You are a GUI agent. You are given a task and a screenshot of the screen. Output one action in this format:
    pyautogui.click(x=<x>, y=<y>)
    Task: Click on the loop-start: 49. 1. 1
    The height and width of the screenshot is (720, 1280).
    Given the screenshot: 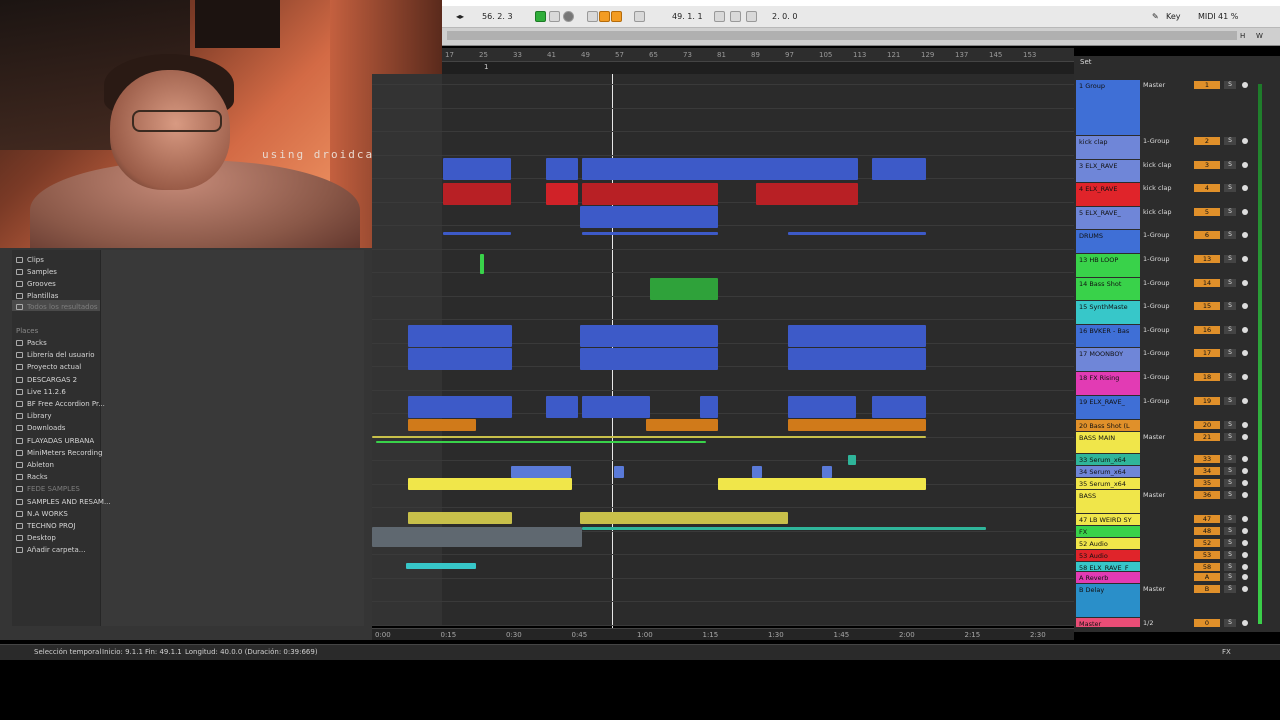 What is the action you would take?
    pyautogui.click(x=687, y=16)
    